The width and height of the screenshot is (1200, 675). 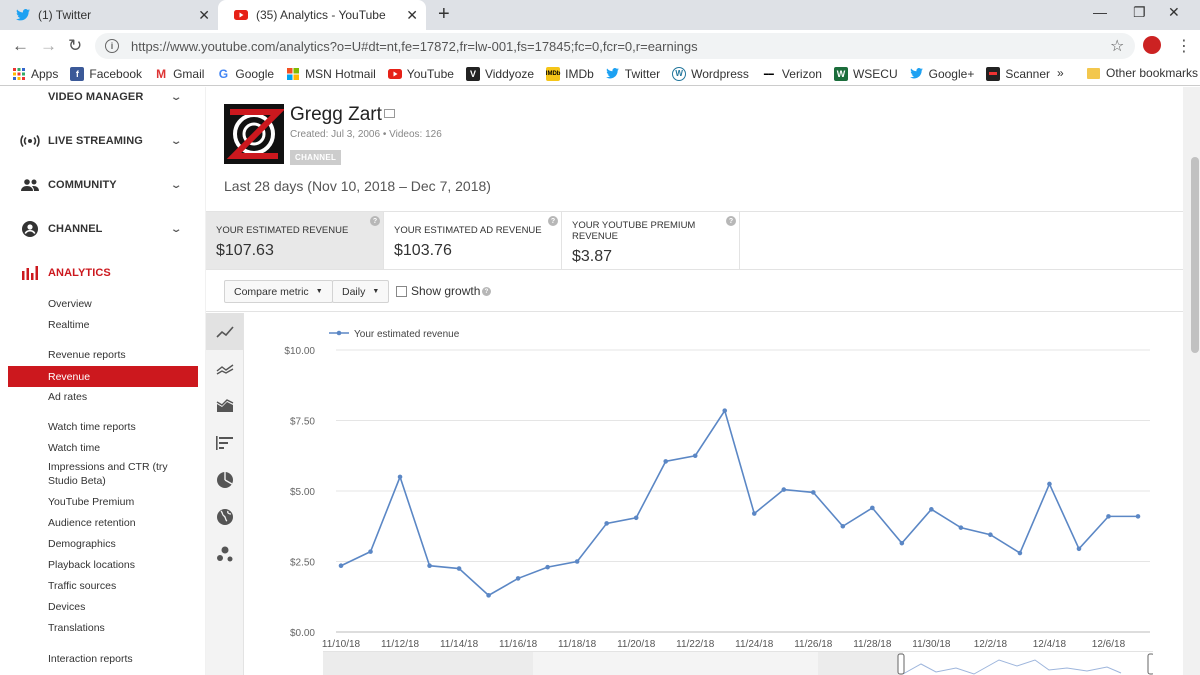 What do you see at coordinates (35, 74) in the screenshot?
I see `bookmark-apps: Apps` at bounding box center [35, 74].